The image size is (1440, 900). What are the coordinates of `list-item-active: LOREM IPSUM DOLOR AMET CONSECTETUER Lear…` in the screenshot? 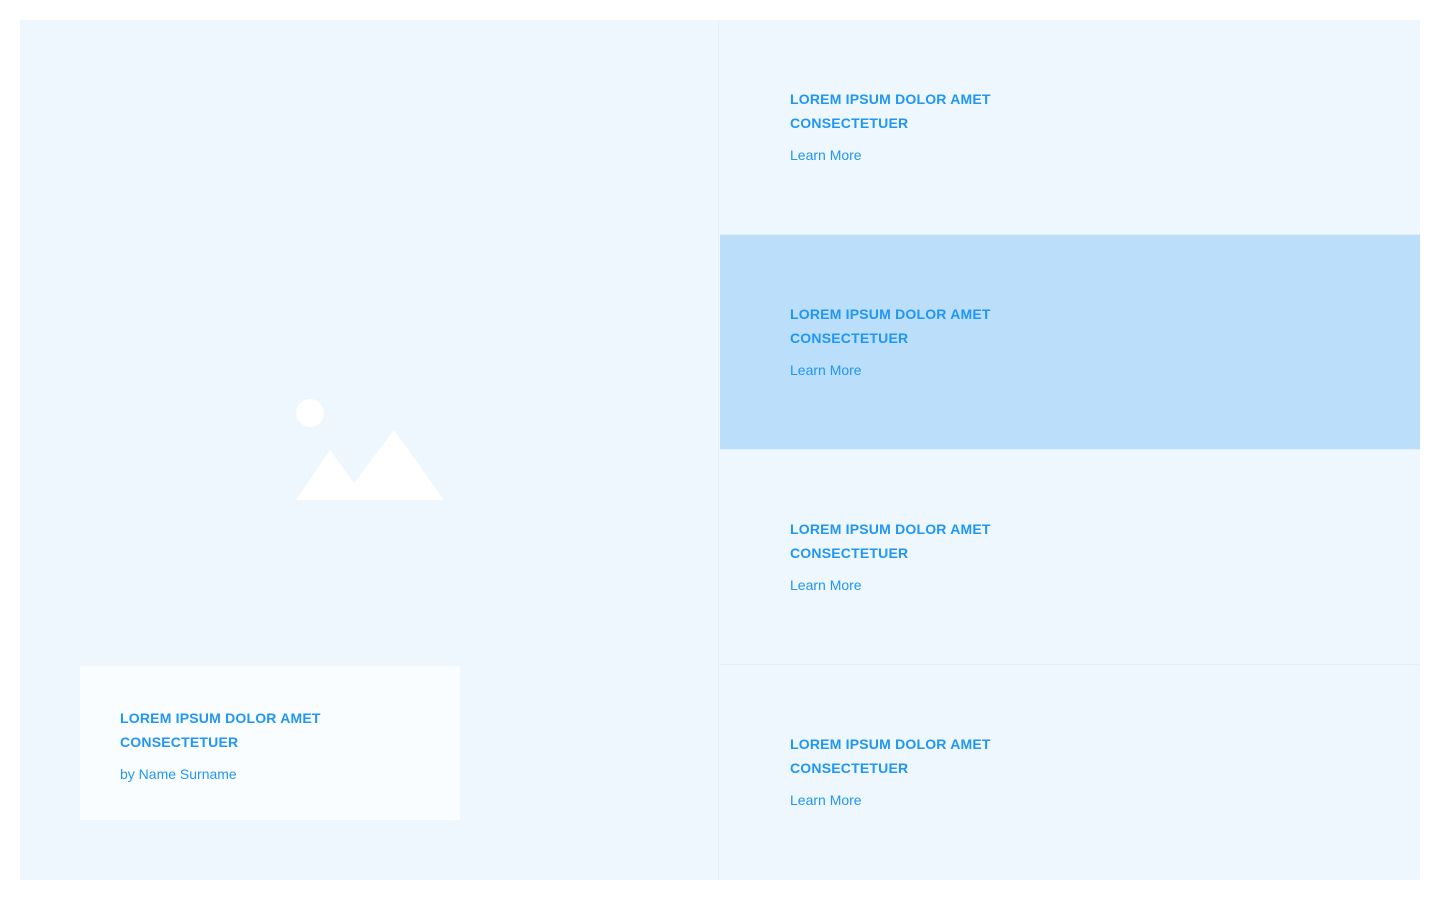 It's located at (1070, 342).